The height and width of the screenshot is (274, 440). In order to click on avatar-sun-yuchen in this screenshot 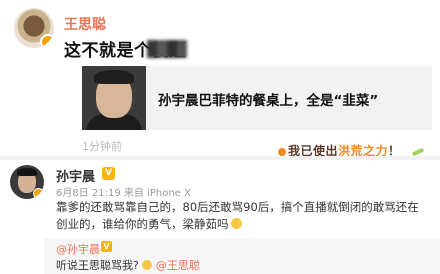, I will do `click(27, 182)`.